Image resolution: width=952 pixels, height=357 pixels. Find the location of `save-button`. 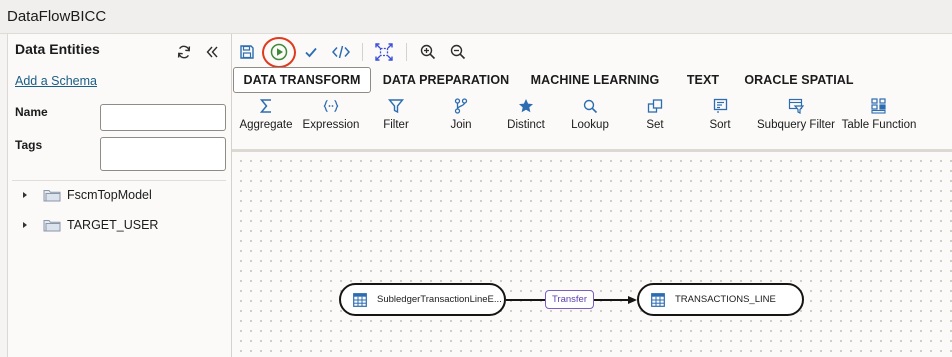

save-button is located at coordinates (247, 52).